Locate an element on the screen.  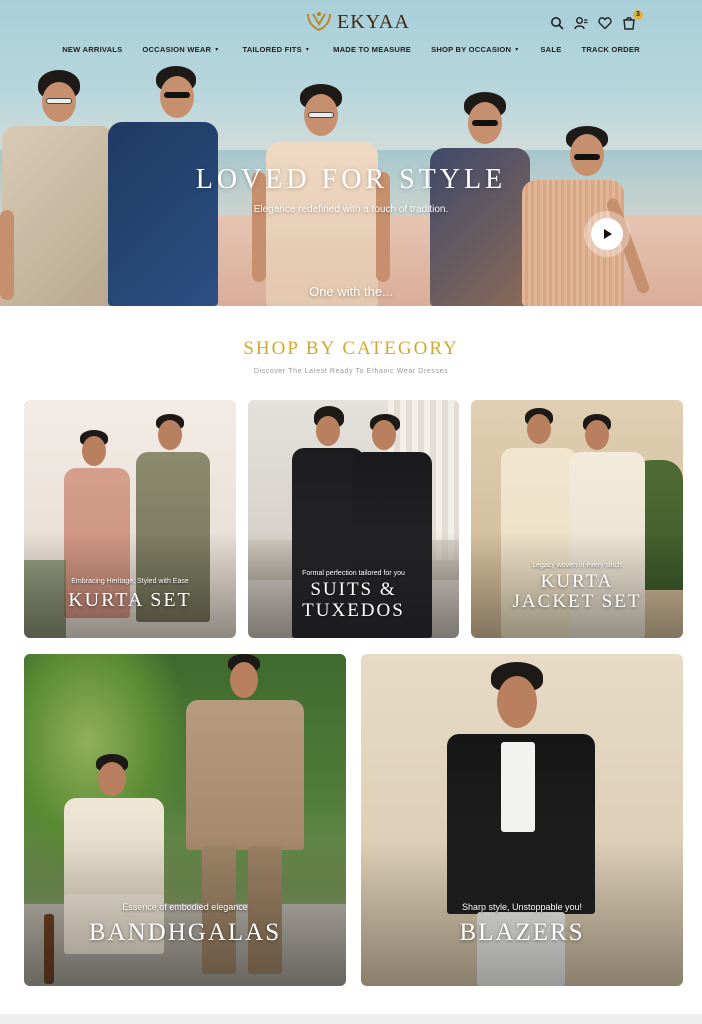
card-title-line2: JACKET SET is located at coordinates (577, 601).